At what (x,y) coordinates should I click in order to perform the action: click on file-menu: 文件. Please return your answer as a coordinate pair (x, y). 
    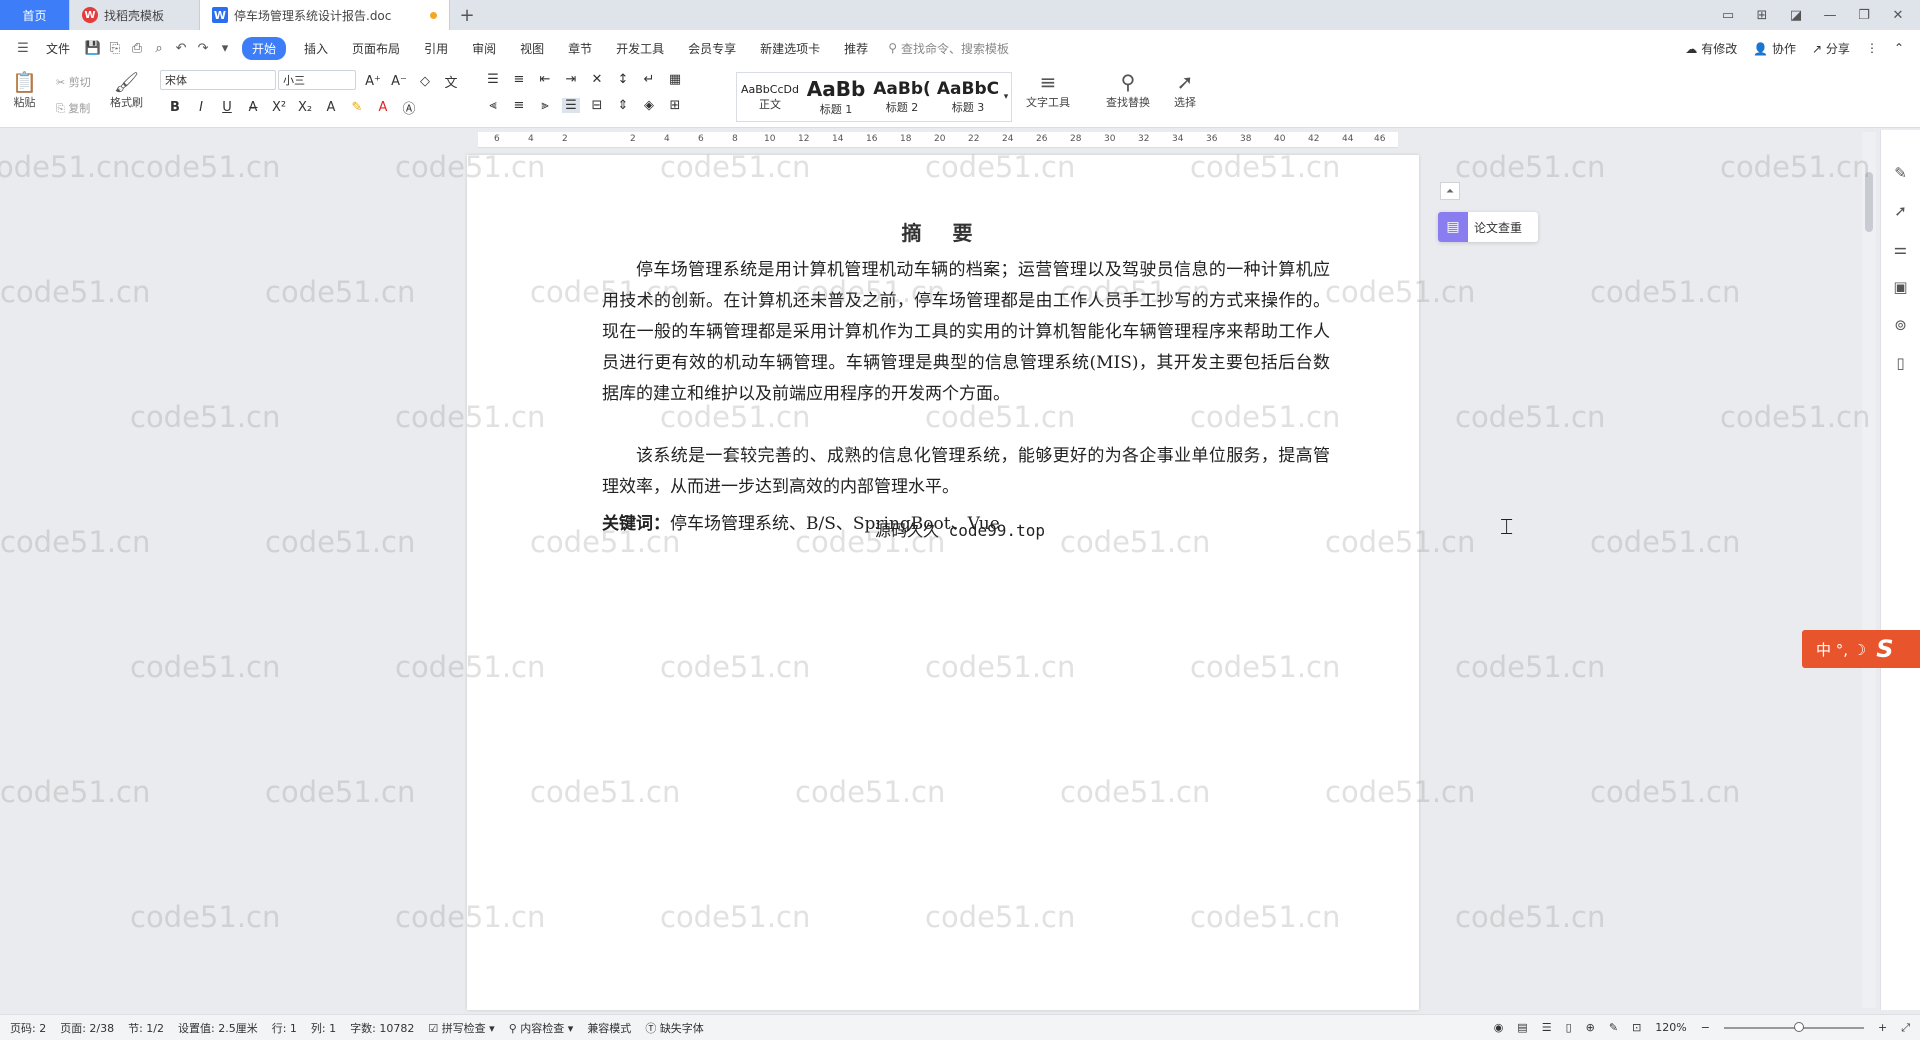
    Looking at the image, I should click on (58, 48).